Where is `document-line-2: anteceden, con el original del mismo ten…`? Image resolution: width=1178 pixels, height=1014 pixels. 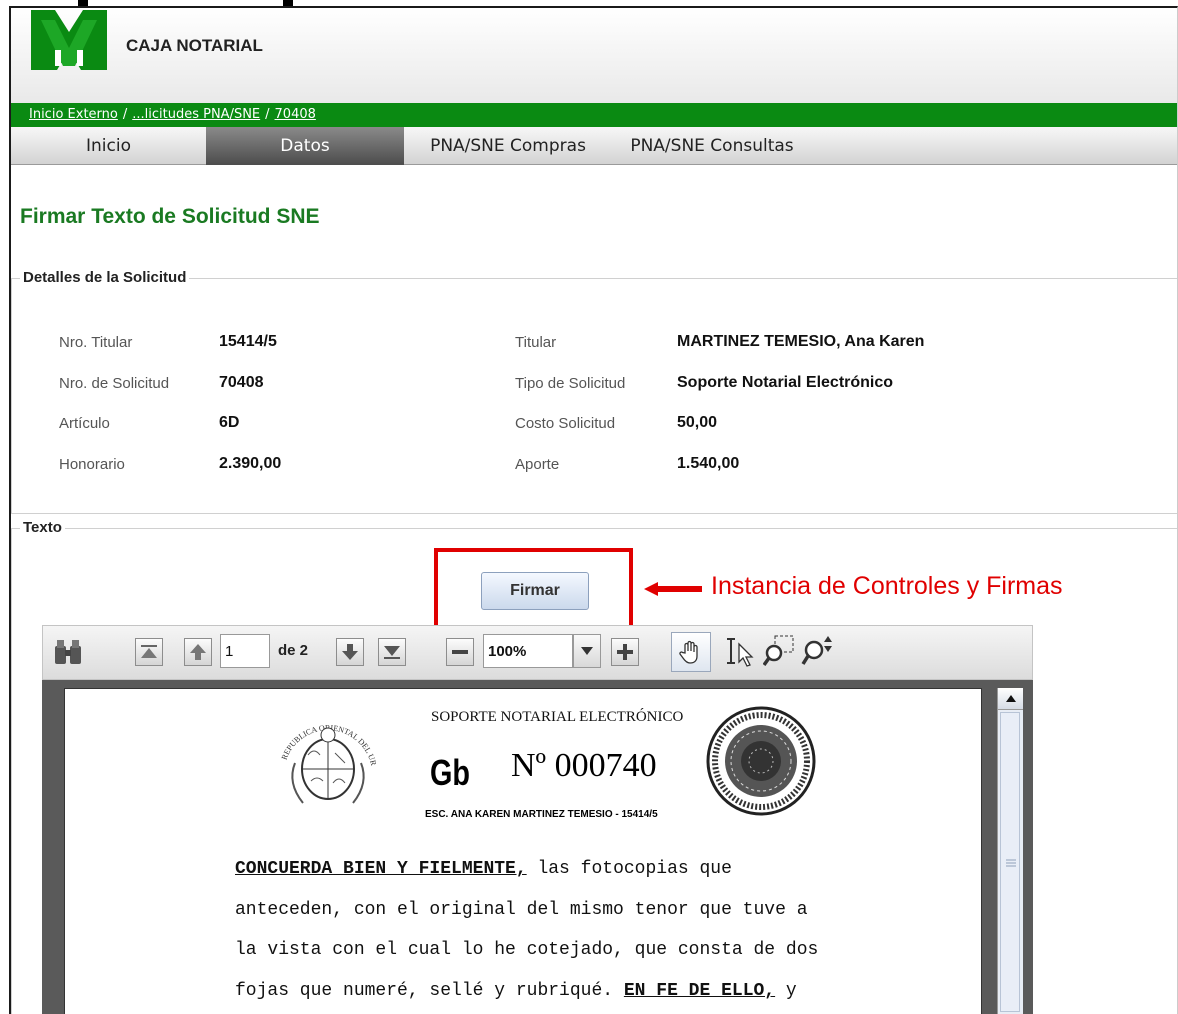
document-line-2: anteceden, con el original del mismo ten… is located at coordinates (521, 910).